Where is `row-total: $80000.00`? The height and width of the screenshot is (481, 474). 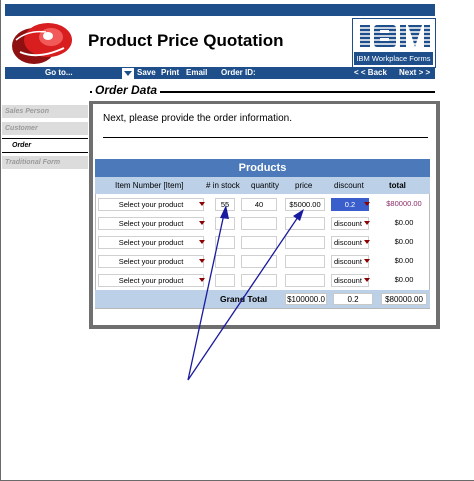
row-total: $80000.00 is located at coordinates (404, 204).